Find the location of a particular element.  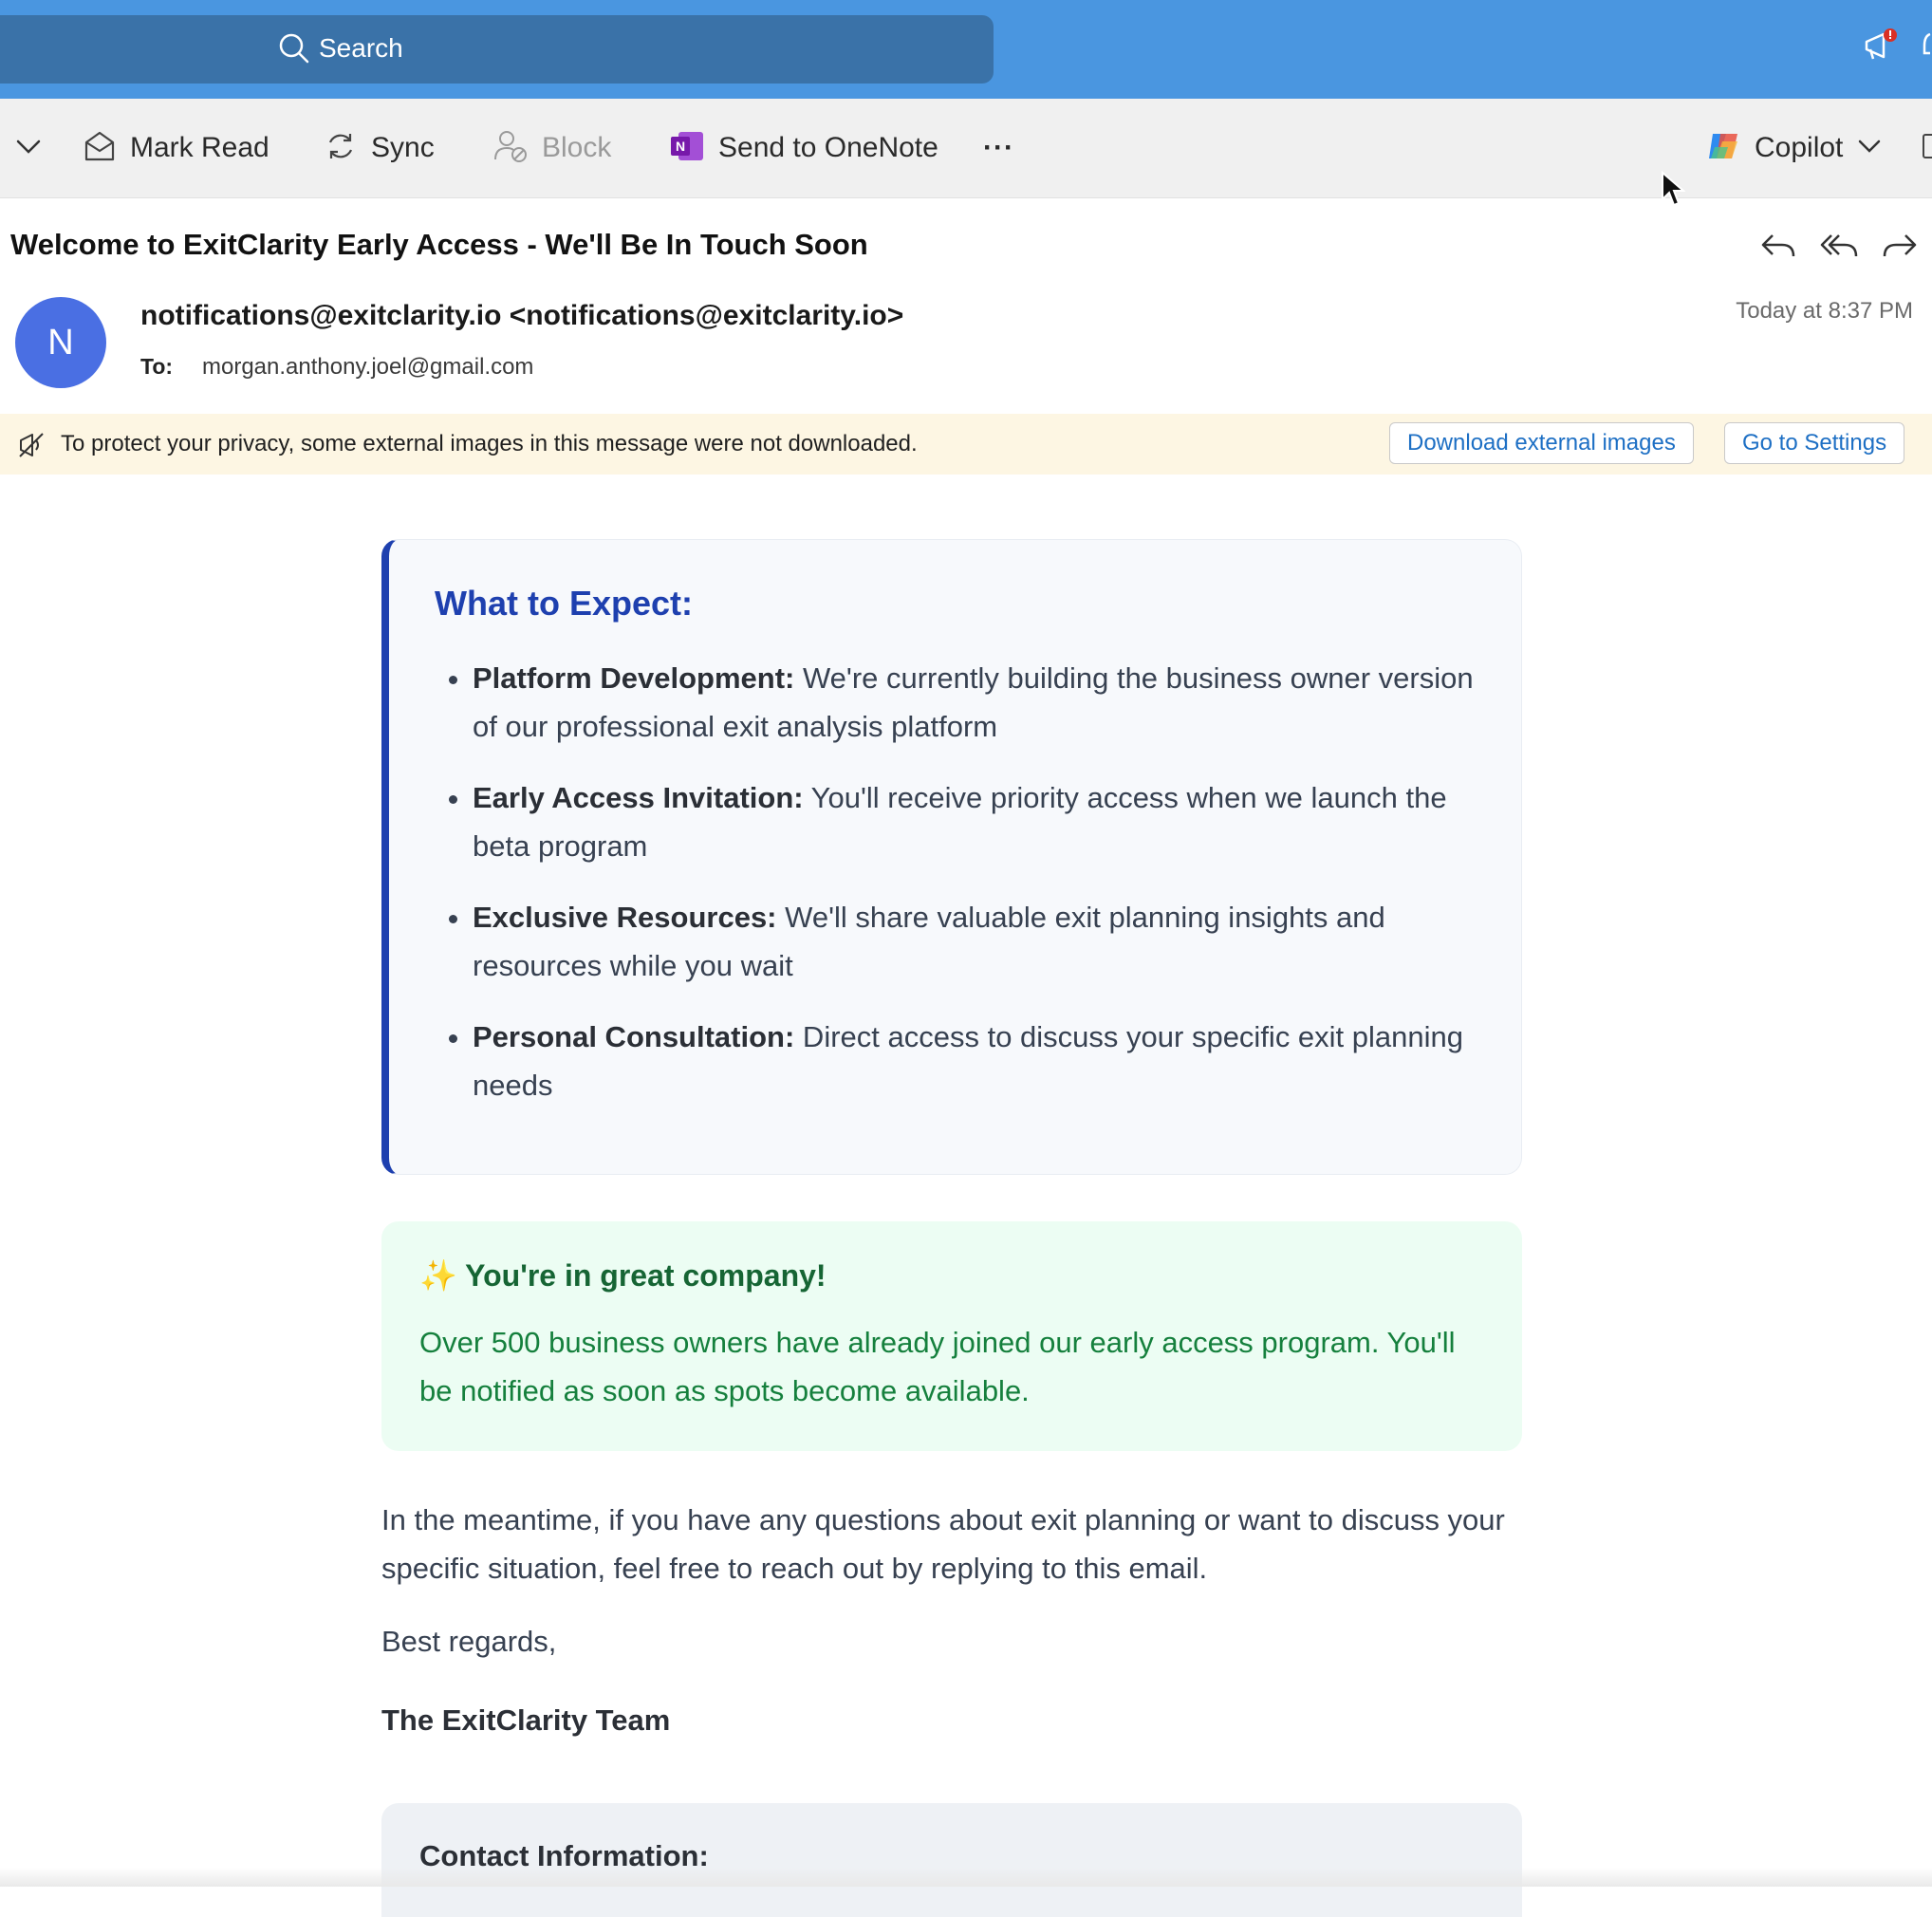

block-user-icon is located at coordinates (510, 148).